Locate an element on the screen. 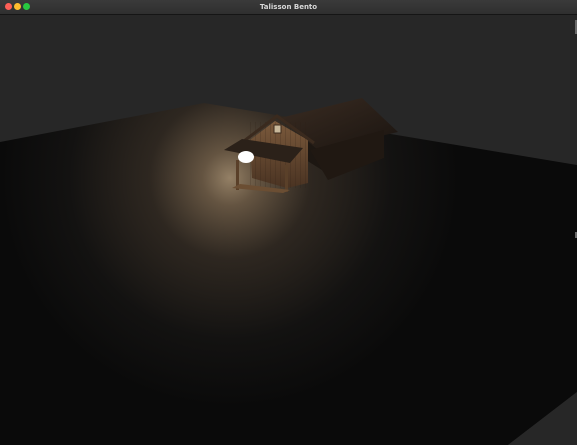 Image resolution: width=577 pixels, height=445 pixels. title-bar: Talisson Bento is located at coordinates (288, 7).